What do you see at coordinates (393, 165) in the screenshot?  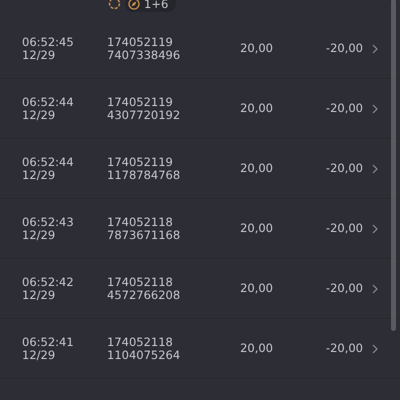 I see `scrollbar` at bounding box center [393, 165].